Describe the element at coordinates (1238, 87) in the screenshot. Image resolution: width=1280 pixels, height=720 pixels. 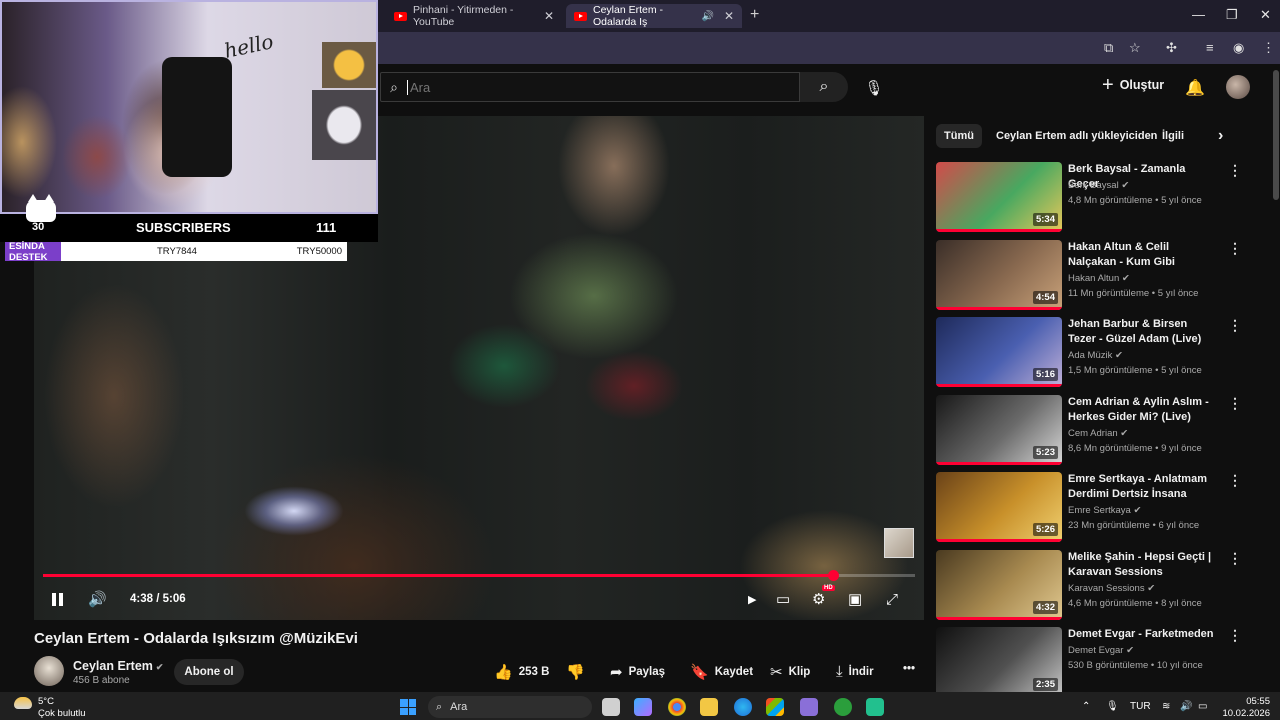
I see `account-avatar` at that location.